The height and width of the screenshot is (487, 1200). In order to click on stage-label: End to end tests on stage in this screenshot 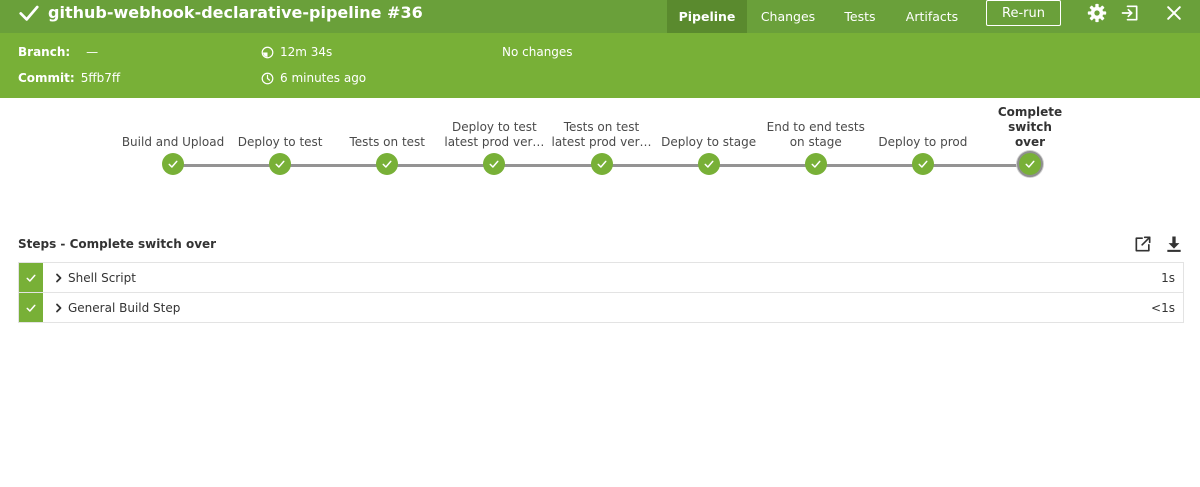, I will do `click(815, 134)`.